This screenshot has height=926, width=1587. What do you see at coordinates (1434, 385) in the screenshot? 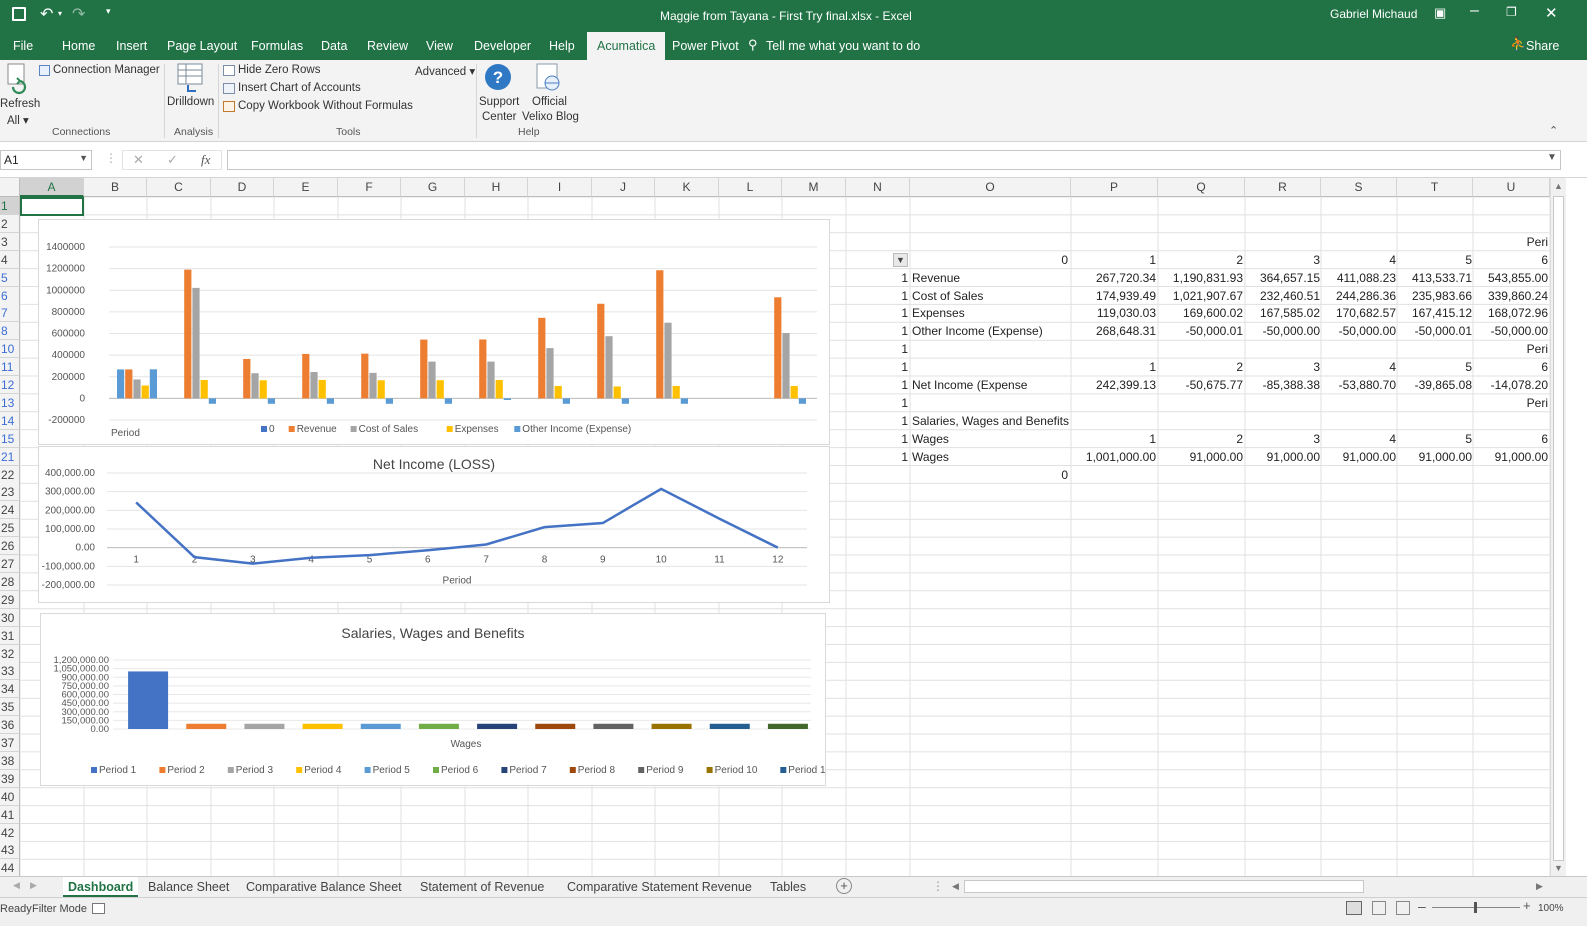
I see `value-cell: -39,865.08` at bounding box center [1434, 385].